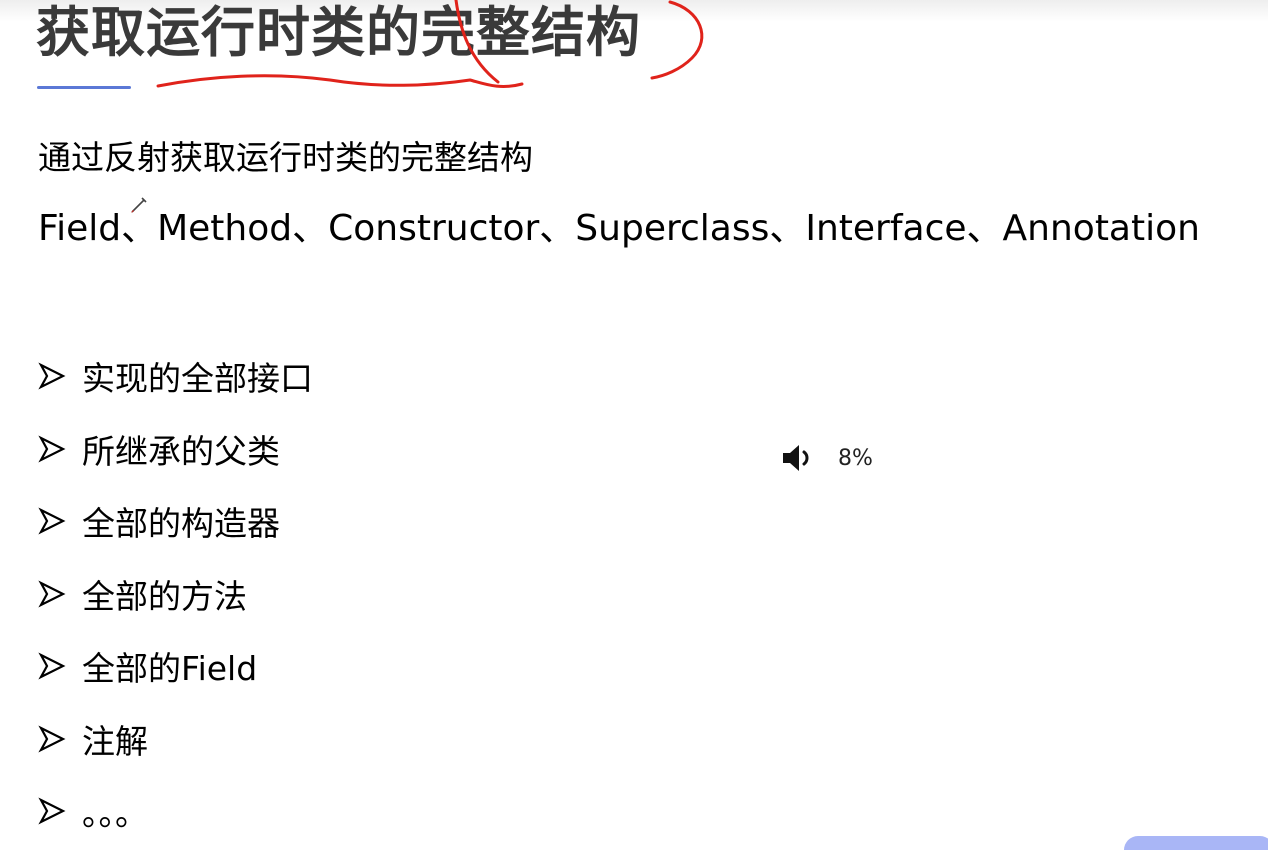 This screenshot has width=1268, height=850. I want to click on list-item: 注解, so click(174, 739).